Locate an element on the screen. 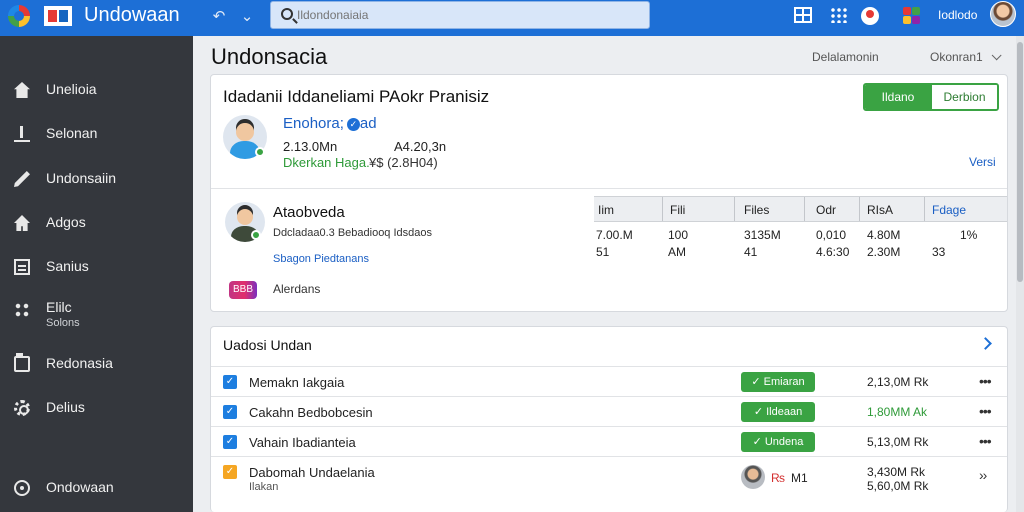  app-logo-icon is located at coordinates (22, 16).